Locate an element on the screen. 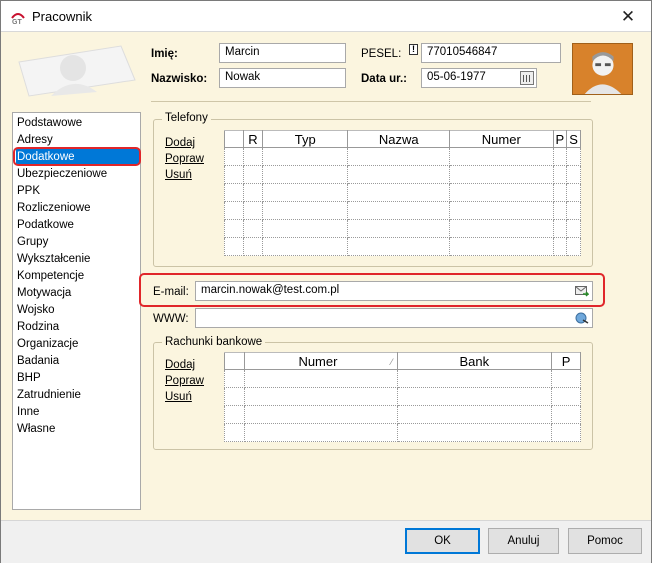  col-header-numer: Numer is located at coordinates (501, 139).